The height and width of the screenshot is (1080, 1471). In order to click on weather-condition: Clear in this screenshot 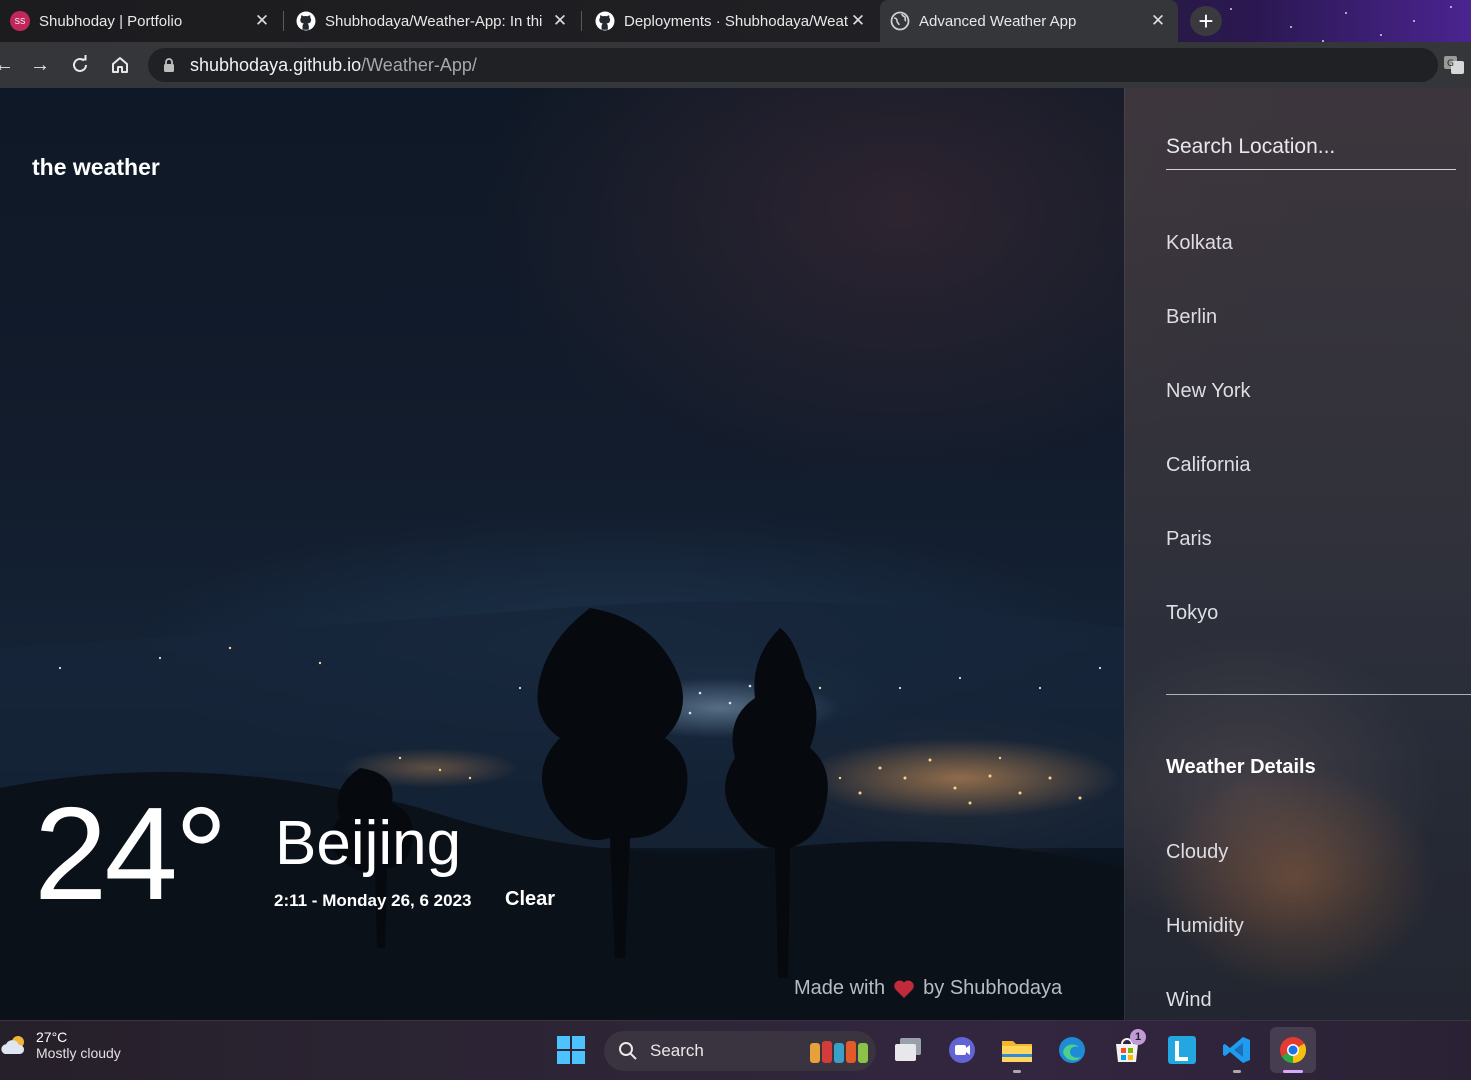, I will do `click(530, 899)`.